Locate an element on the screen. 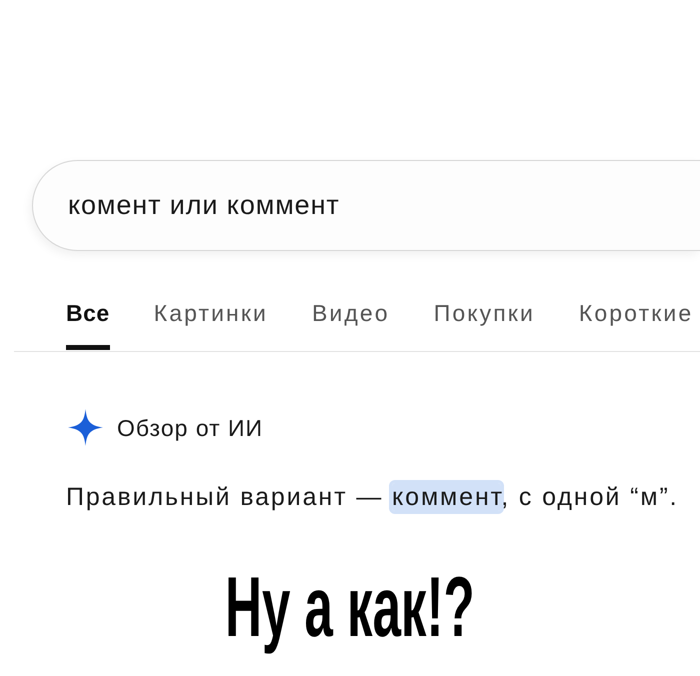 The image size is (700, 676). tab: Короткие is located at coordinates (636, 319).